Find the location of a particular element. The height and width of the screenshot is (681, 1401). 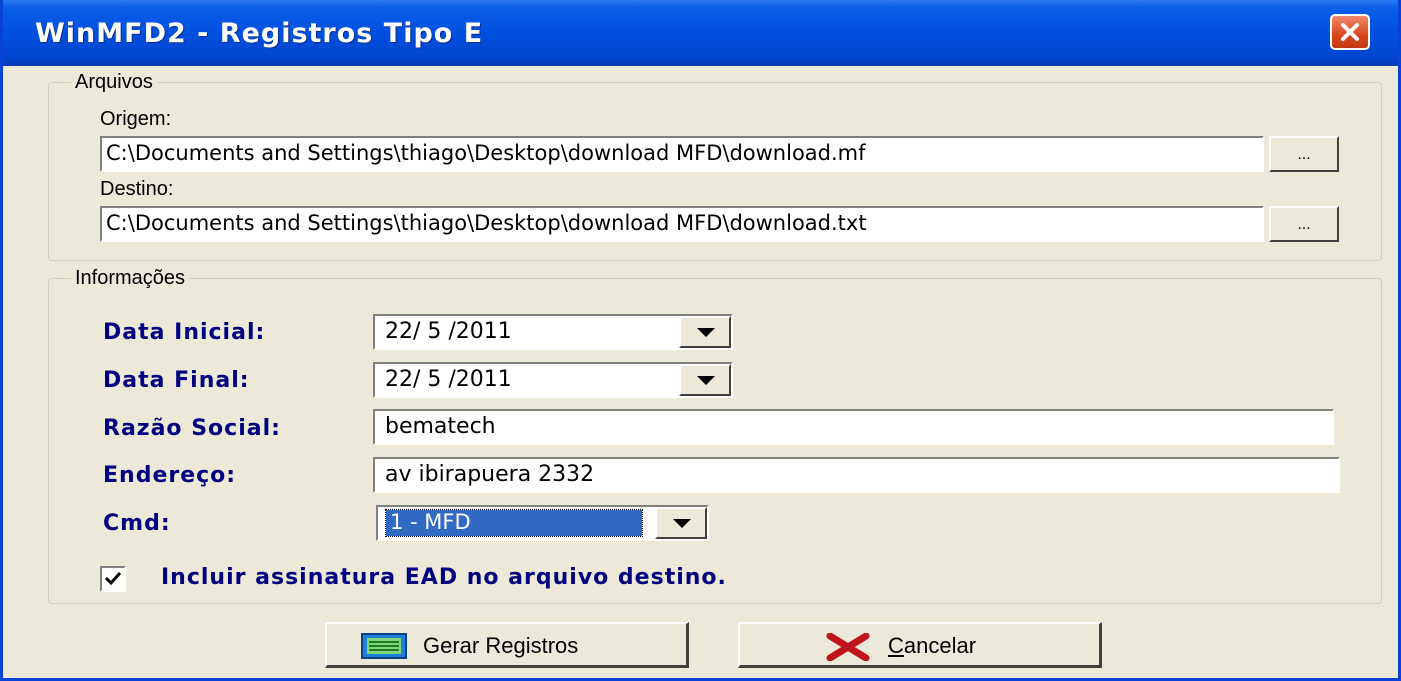

data-final-value: 22/ 5 /2011 is located at coordinates (448, 379).